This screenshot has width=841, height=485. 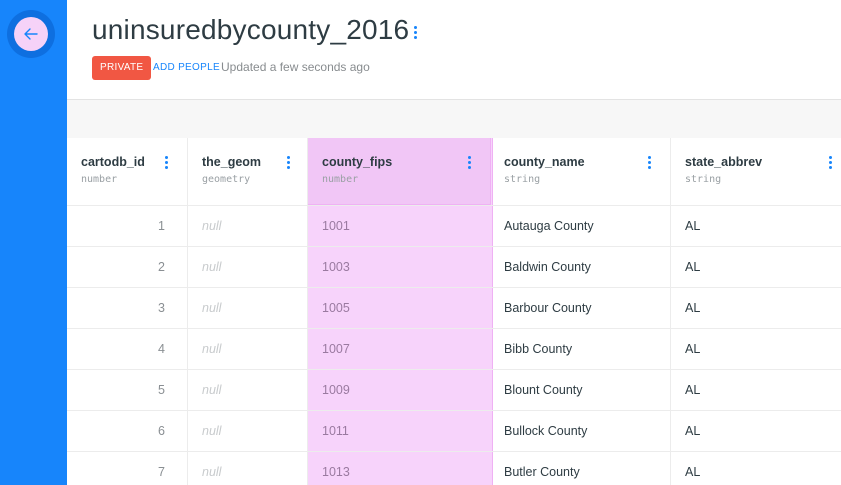 I want to click on dataset-options-icon, so click(x=415, y=32).